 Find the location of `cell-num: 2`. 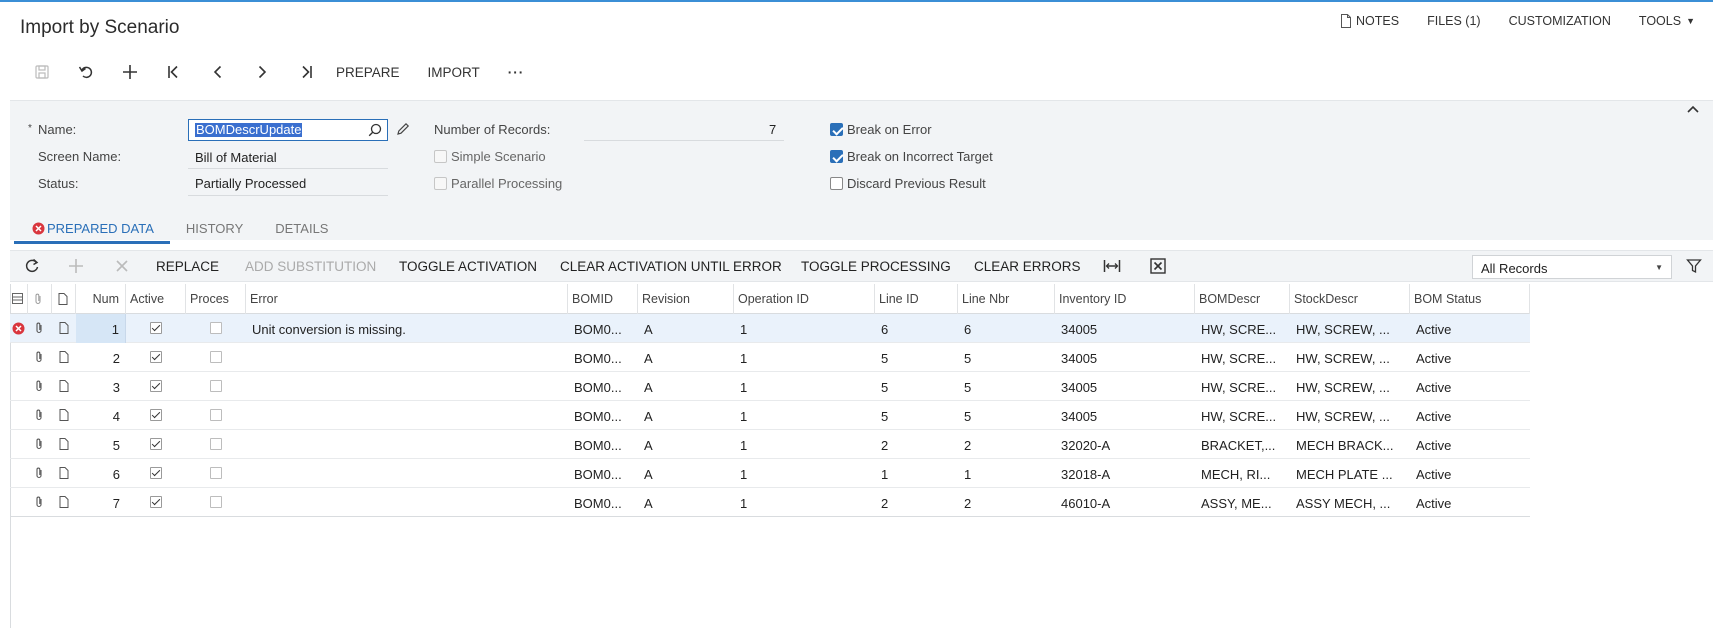

cell-num: 2 is located at coordinates (101, 357).